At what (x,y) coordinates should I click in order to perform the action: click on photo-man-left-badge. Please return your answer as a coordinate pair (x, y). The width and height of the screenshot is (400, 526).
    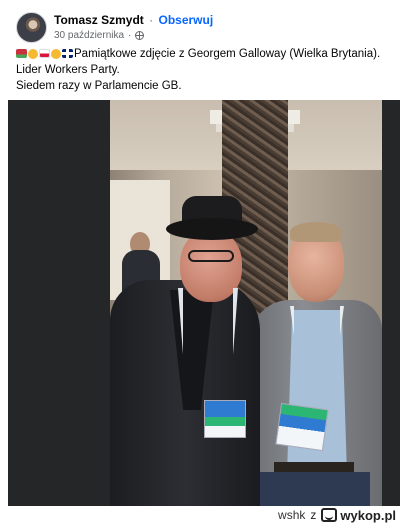
    Looking at the image, I should click on (225, 419).